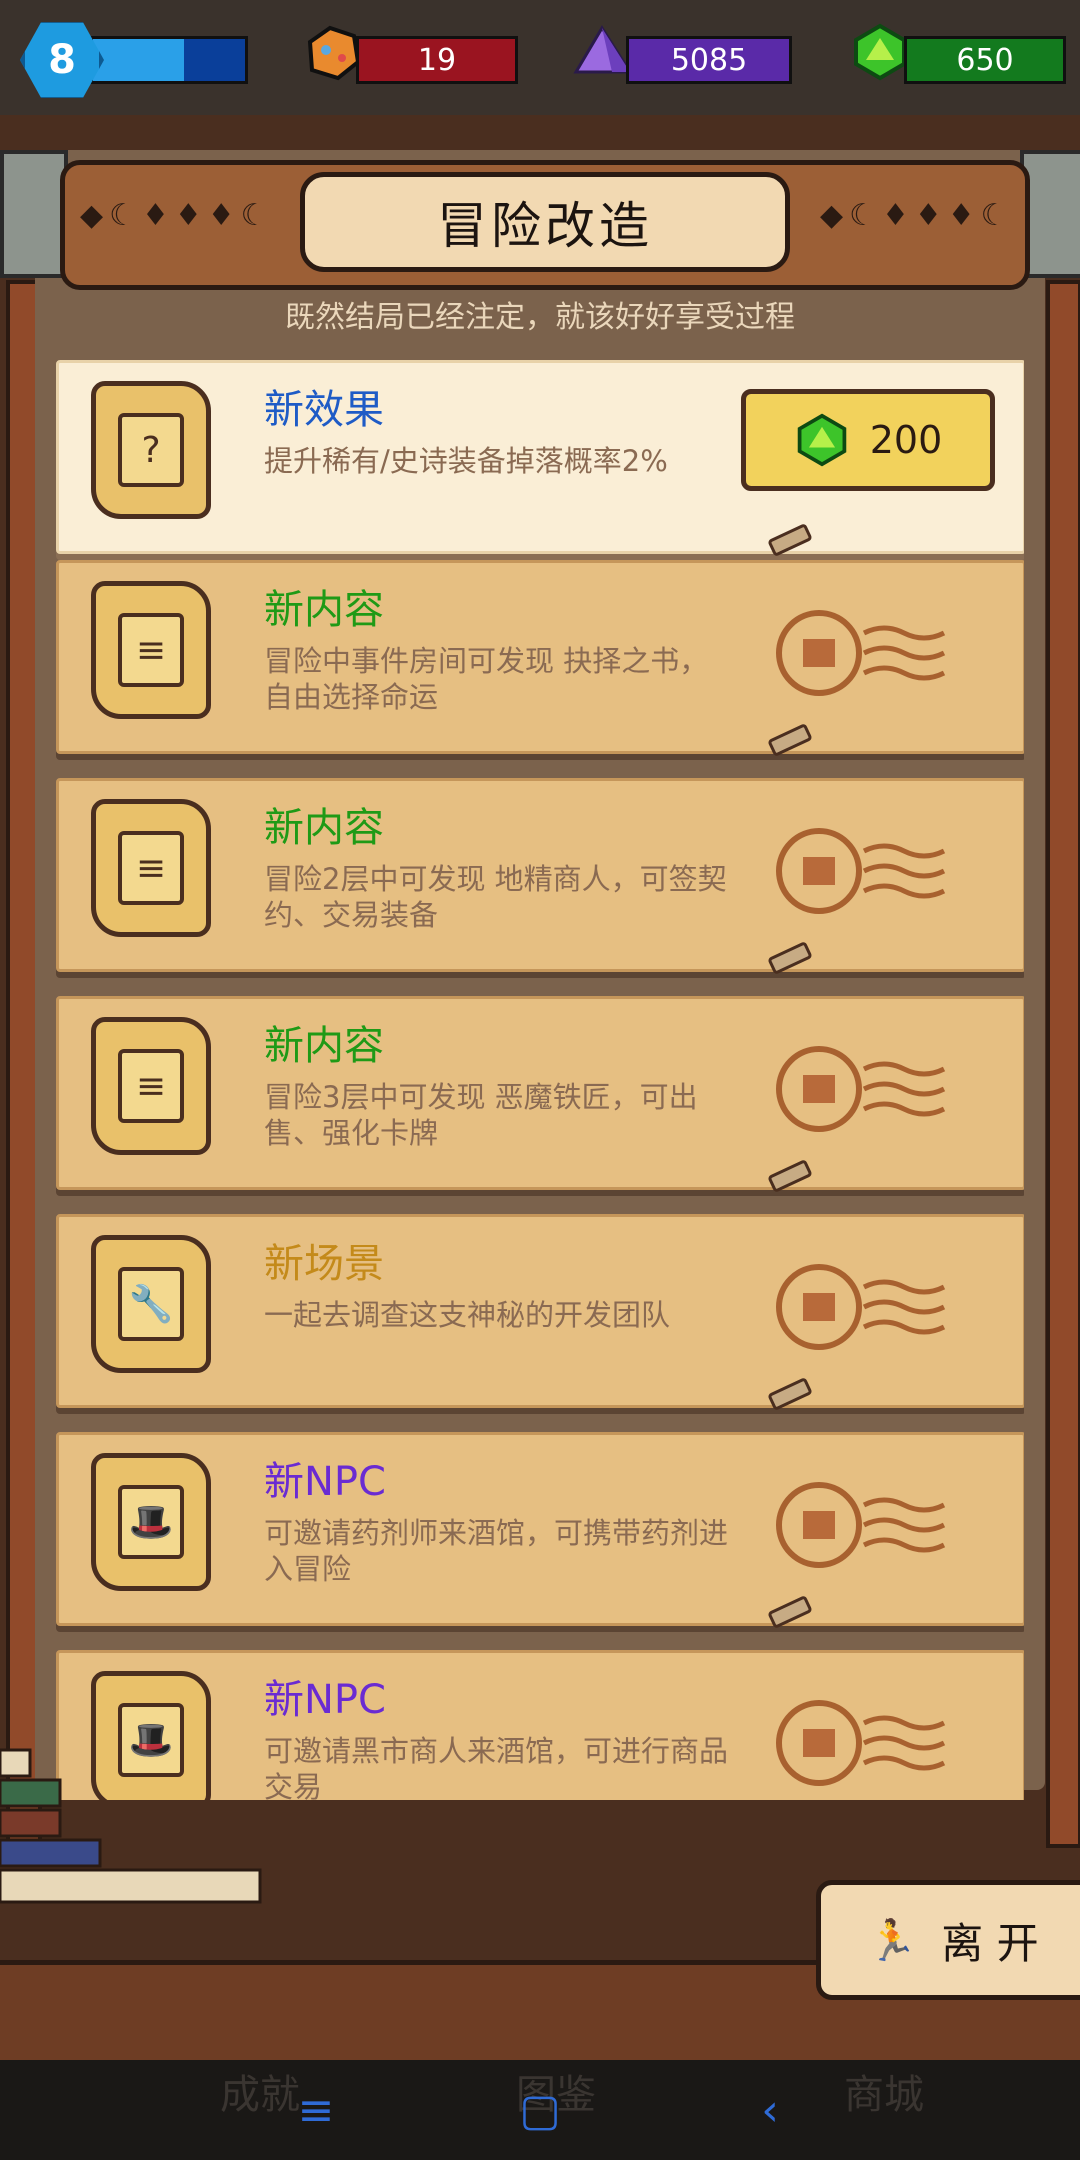 The height and width of the screenshot is (2160, 1080). I want to click on exit-button: 🏃 离 开, so click(948, 1940).